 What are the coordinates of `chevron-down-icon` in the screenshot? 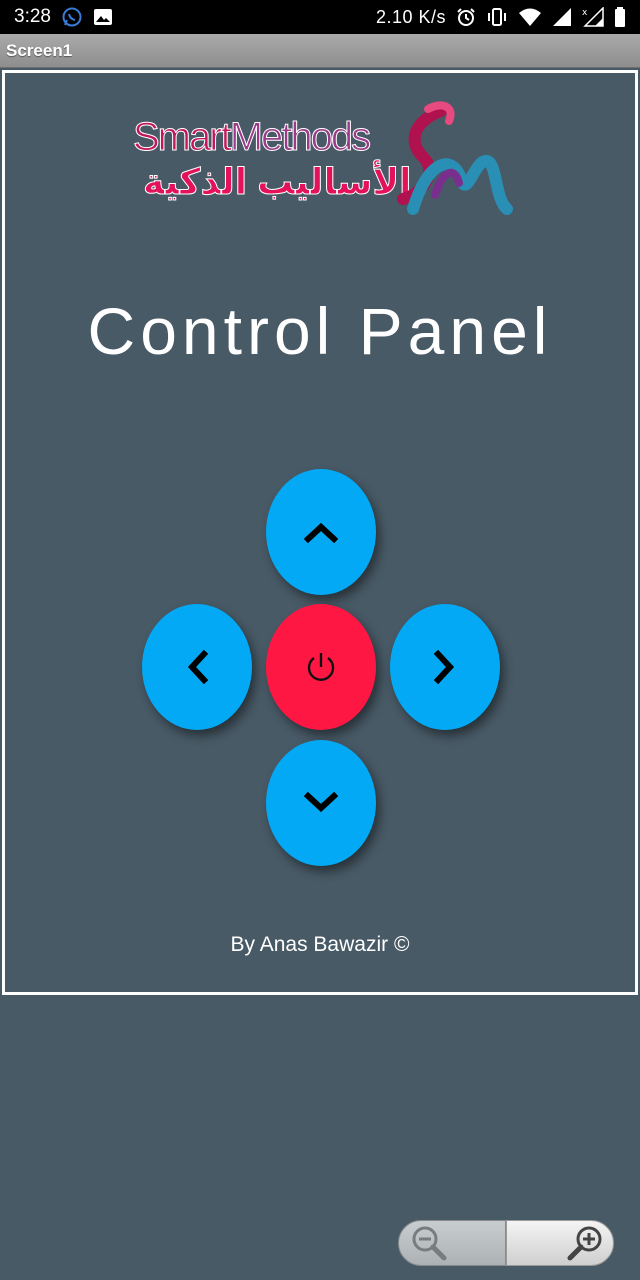 It's located at (321, 802).